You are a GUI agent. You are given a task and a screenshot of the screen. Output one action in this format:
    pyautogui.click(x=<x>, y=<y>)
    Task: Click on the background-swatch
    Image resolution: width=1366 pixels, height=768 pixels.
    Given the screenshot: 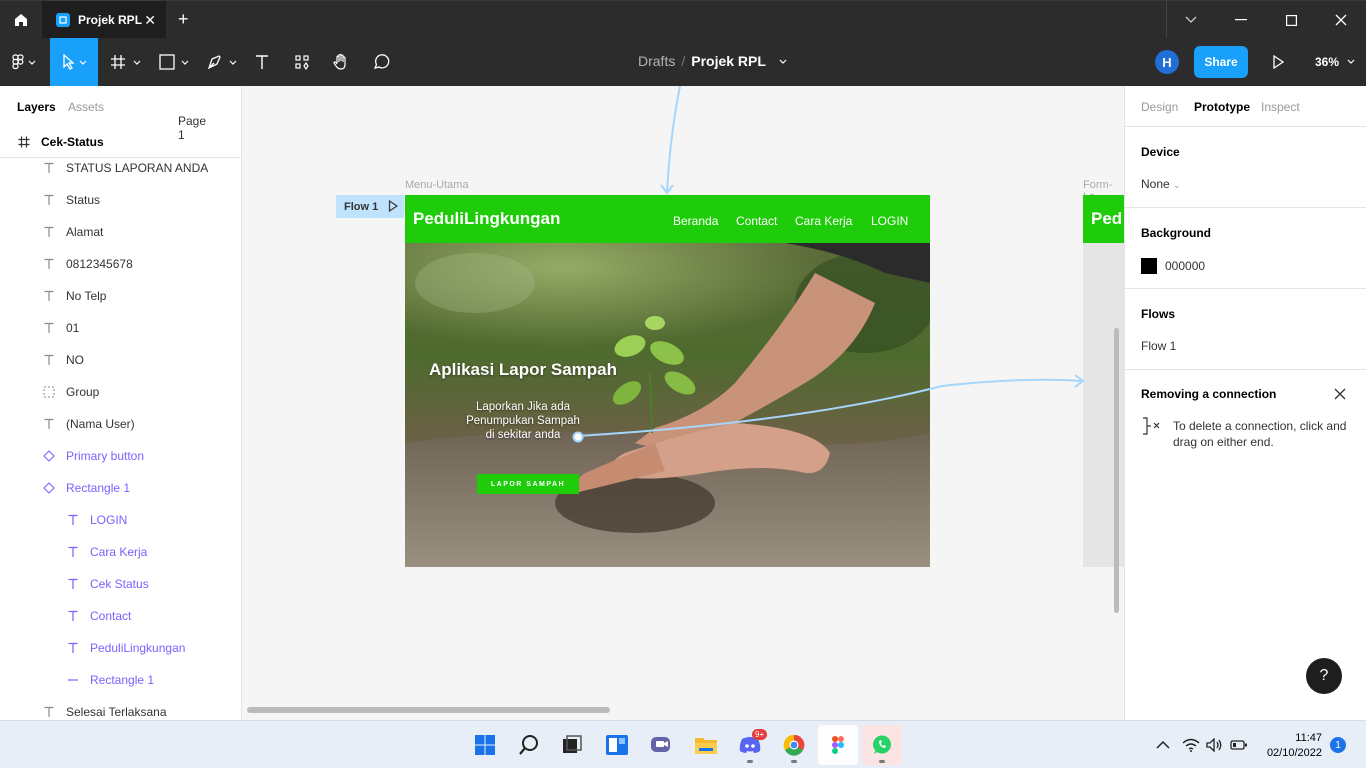 What is the action you would take?
    pyautogui.click(x=1149, y=266)
    